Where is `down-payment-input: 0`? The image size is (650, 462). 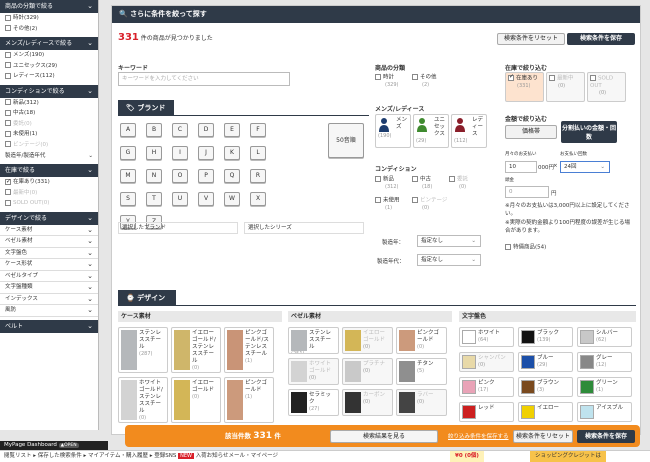 down-payment-input: 0 is located at coordinates (527, 192).